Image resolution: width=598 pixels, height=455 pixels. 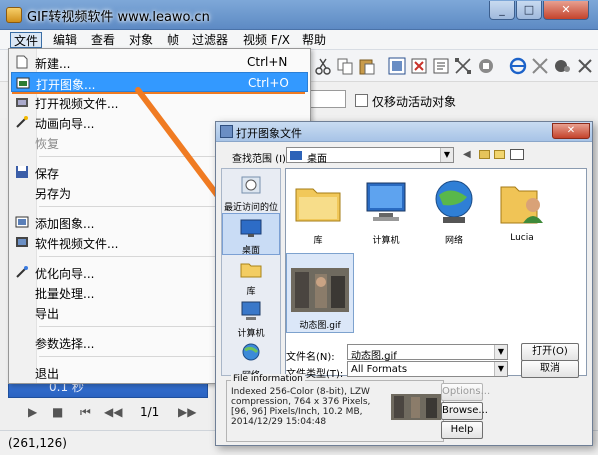 I want to click on file-name: 网络, so click(x=453, y=241).